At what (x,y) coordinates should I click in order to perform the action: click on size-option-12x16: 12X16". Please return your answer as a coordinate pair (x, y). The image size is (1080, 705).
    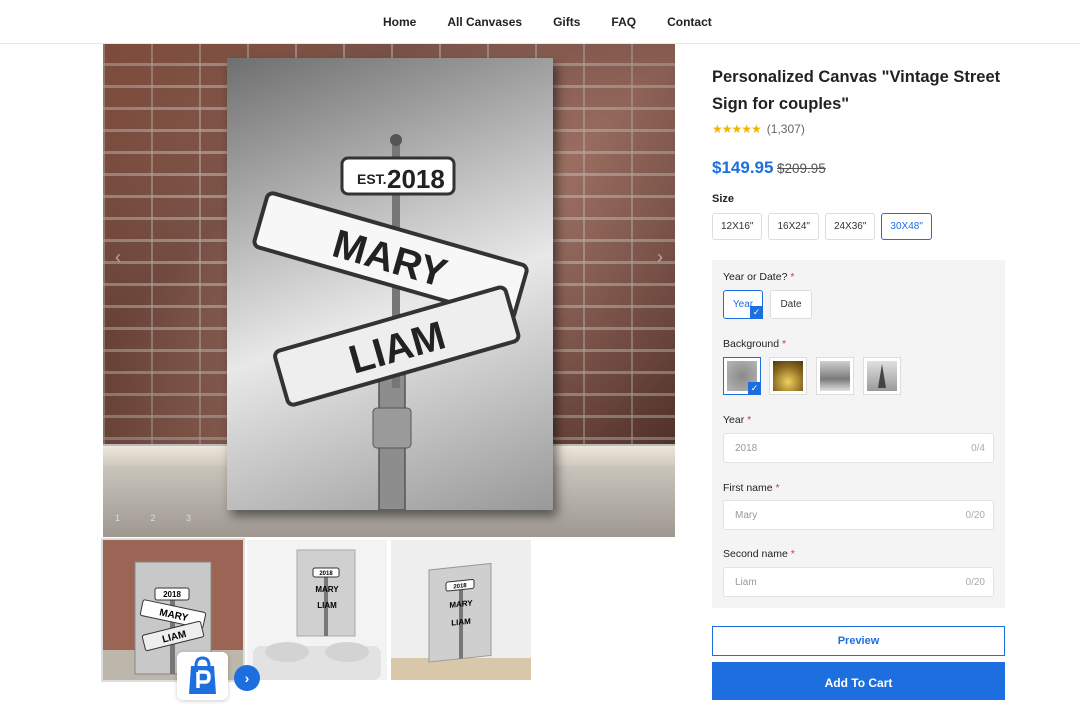
    Looking at the image, I should click on (737, 226).